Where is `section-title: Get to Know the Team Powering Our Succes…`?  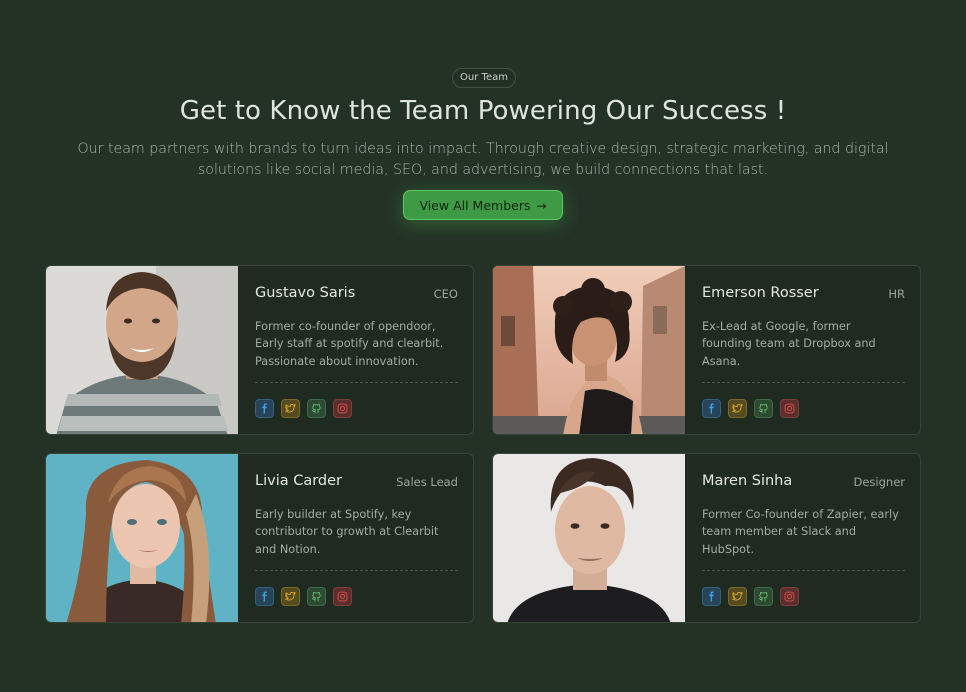 section-title: Get to Know the Team Powering Our Succes… is located at coordinates (483, 111).